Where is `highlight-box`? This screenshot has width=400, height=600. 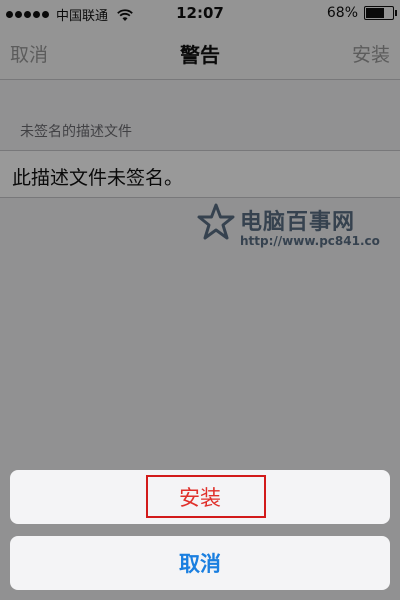 highlight-box is located at coordinates (206, 496).